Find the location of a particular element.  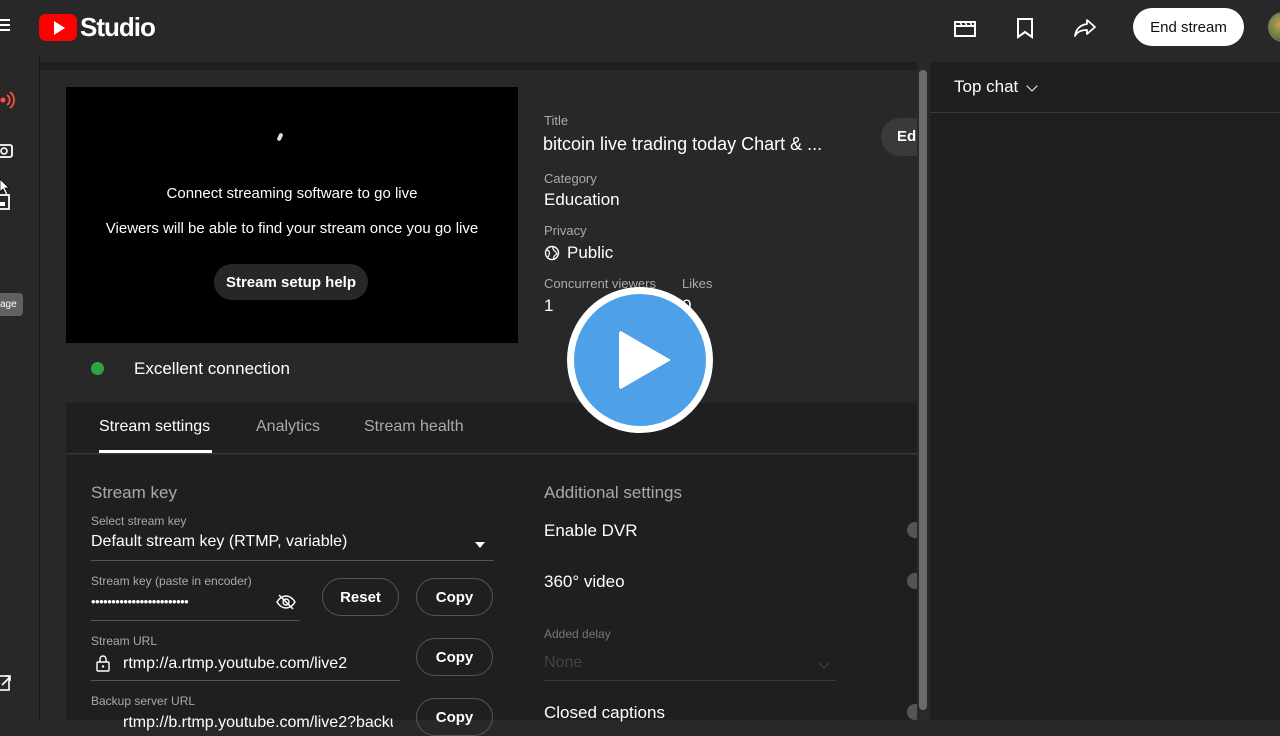

active-tab-indicator is located at coordinates (155, 451).